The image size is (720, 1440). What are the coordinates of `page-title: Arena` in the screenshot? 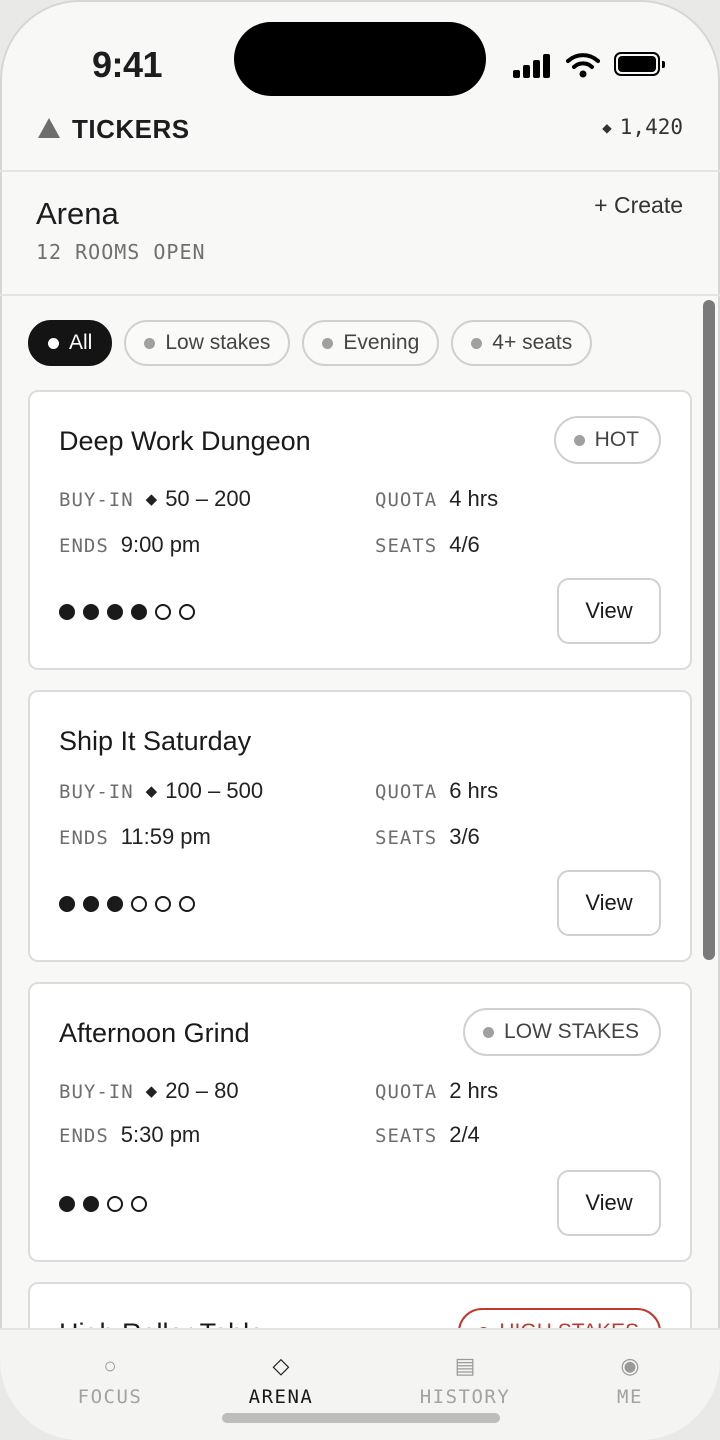 It's located at (77, 213).